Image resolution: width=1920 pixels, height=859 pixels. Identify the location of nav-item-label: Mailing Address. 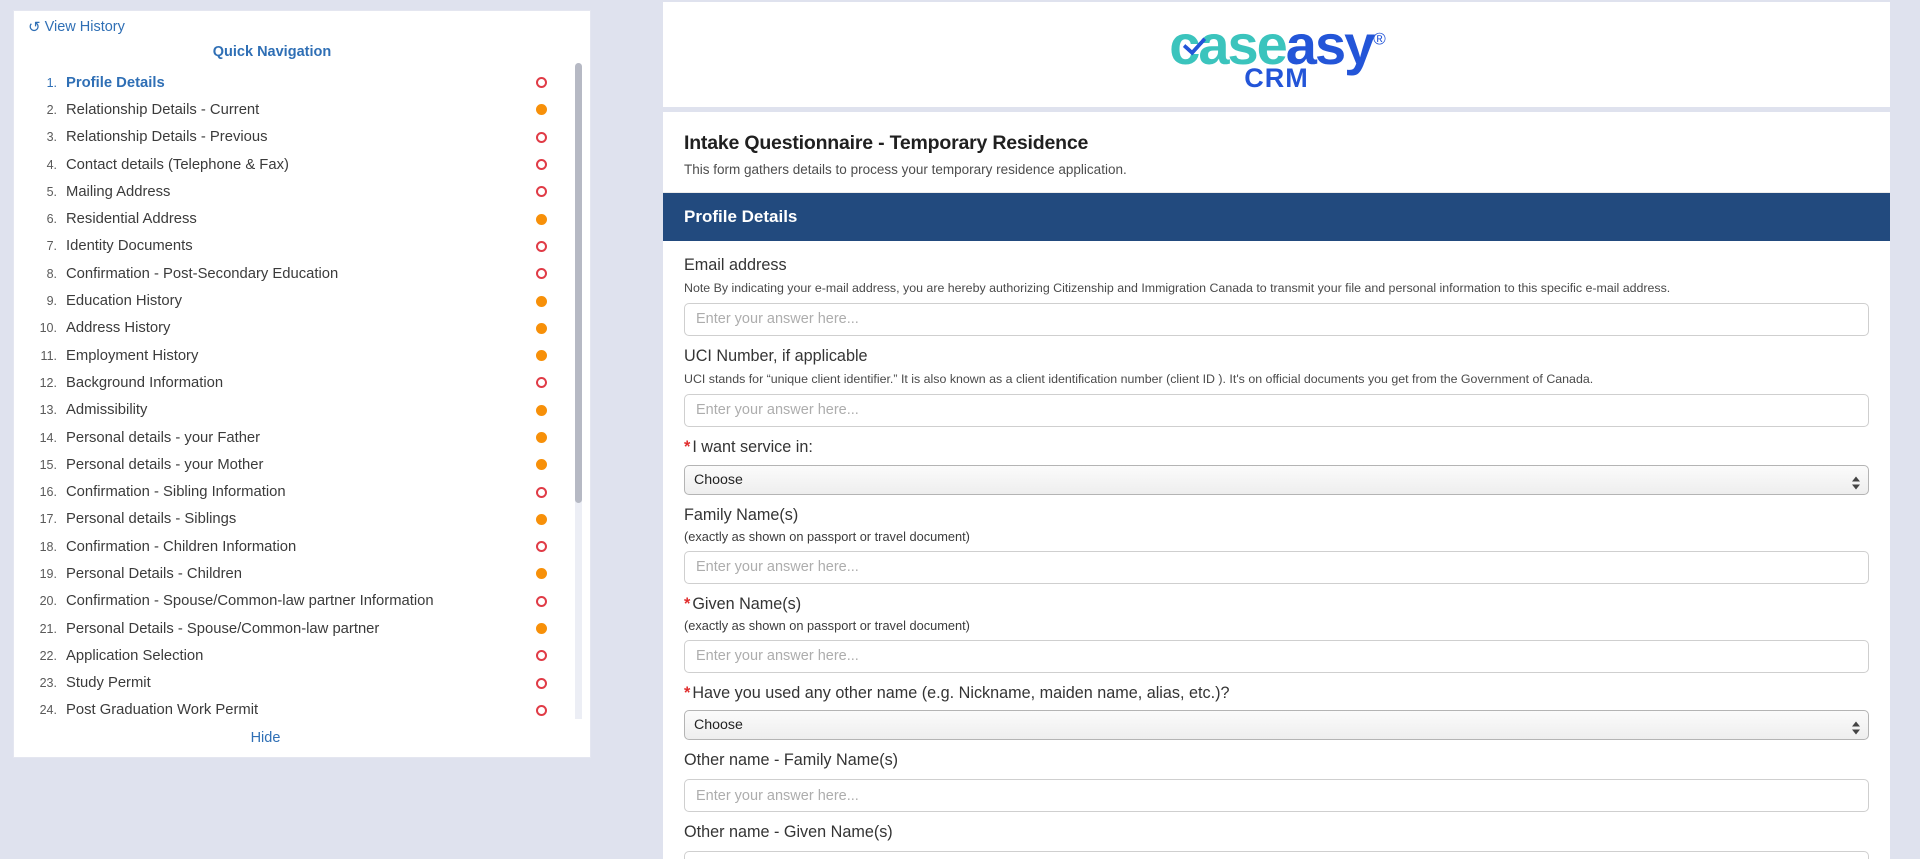
(118, 191).